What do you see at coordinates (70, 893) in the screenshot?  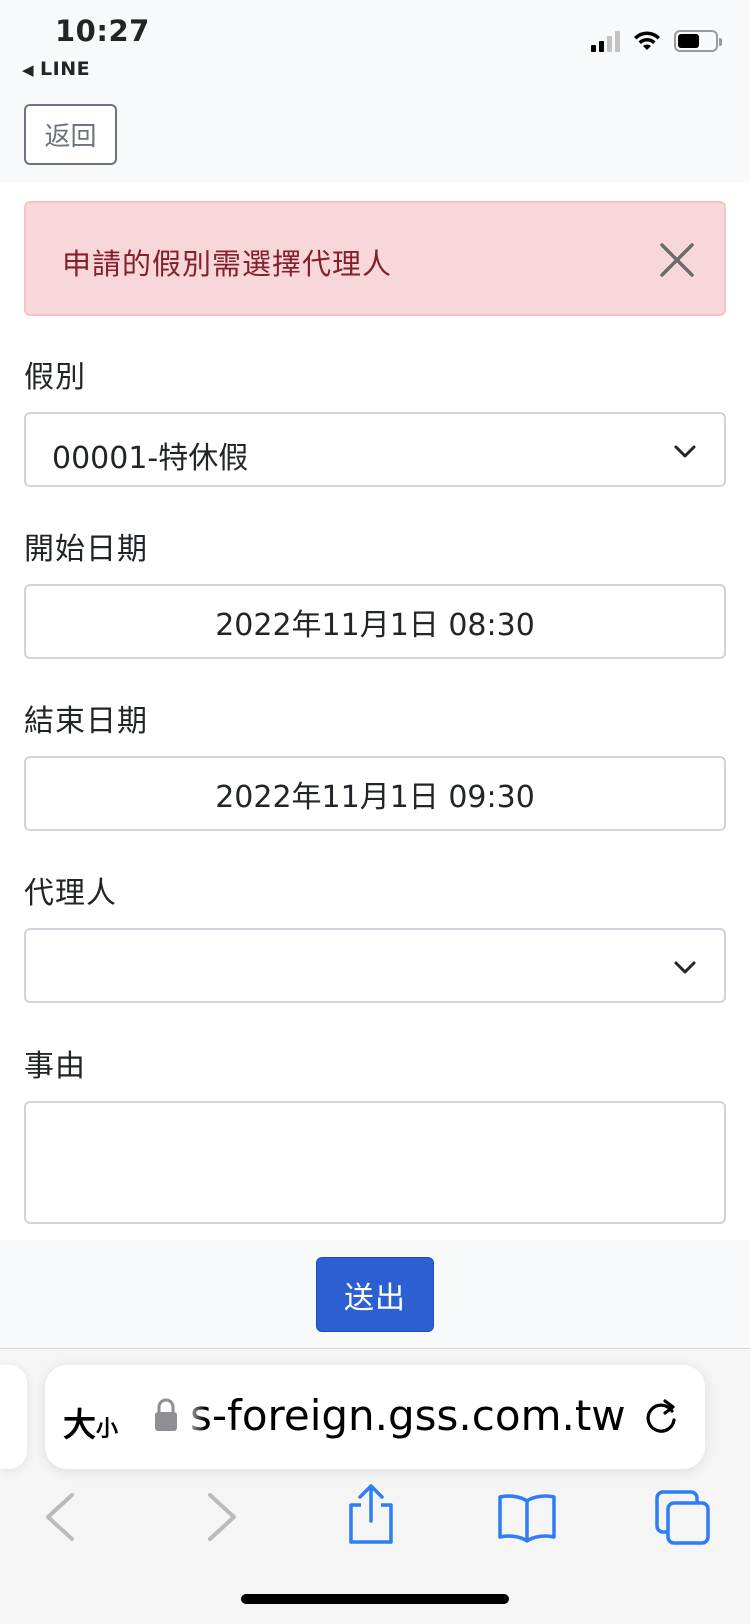 I see `agent-label: 代理人` at bounding box center [70, 893].